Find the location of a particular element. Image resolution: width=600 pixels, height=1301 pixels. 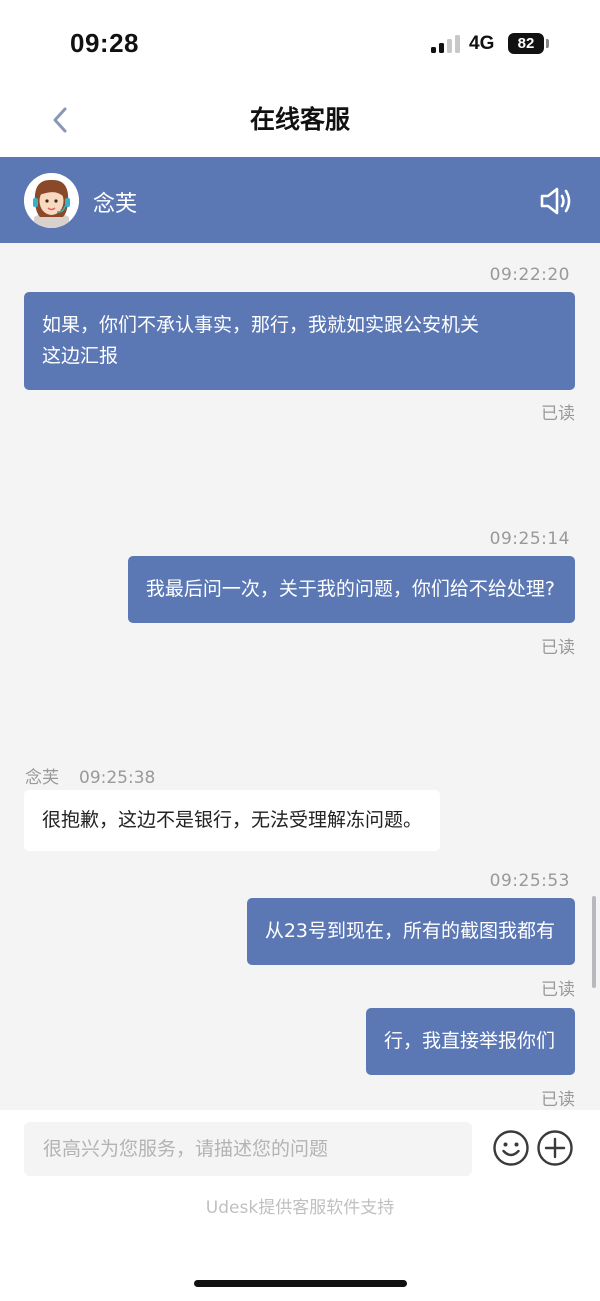

nav-bar: 在线客服 is located at coordinates (300, 122).